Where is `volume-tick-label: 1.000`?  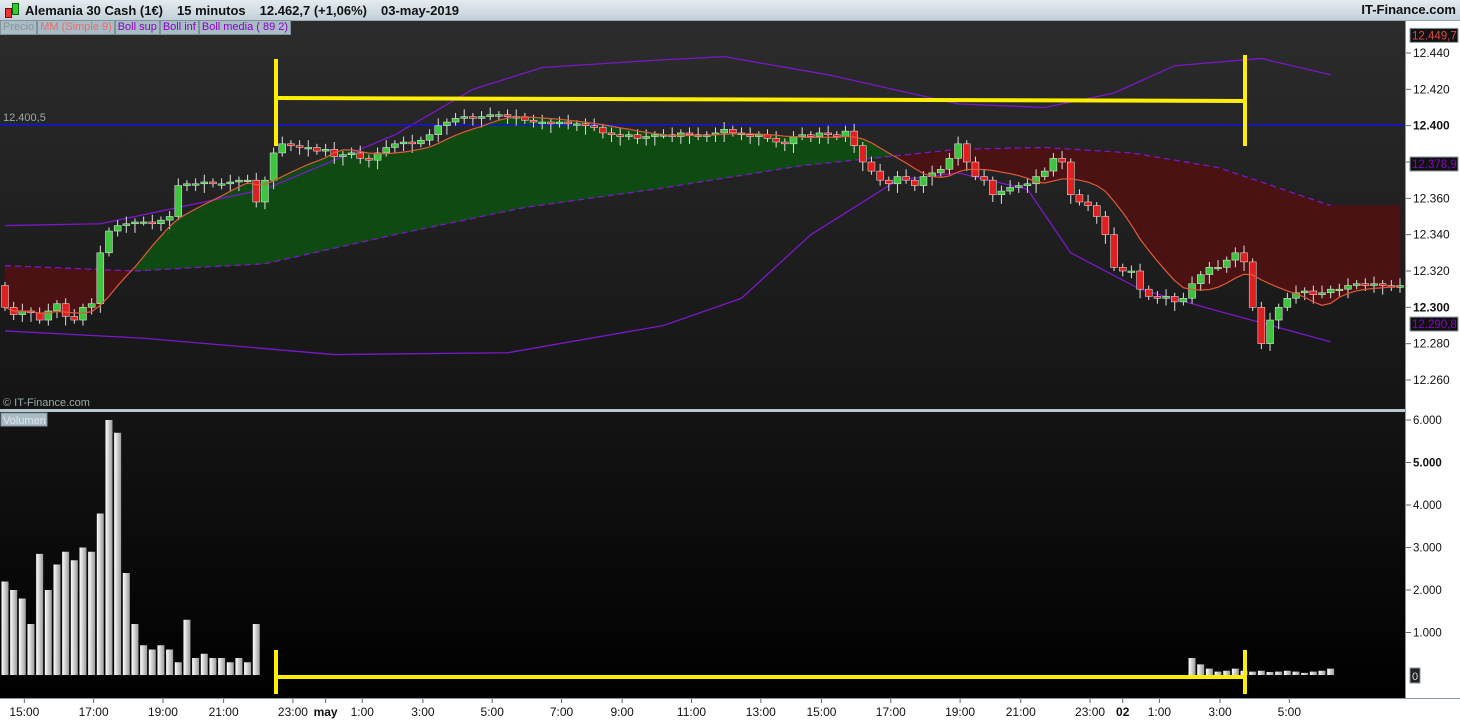 volume-tick-label: 1.000 is located at coordinates (1427, 634).